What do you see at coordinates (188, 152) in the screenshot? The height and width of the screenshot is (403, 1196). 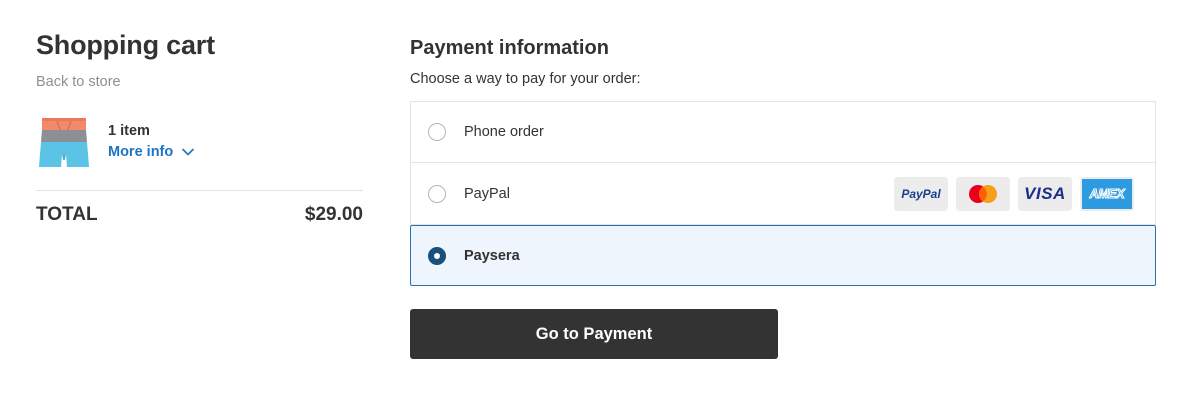 I see `chevron-down-icon` at bounding box center [188, 152].